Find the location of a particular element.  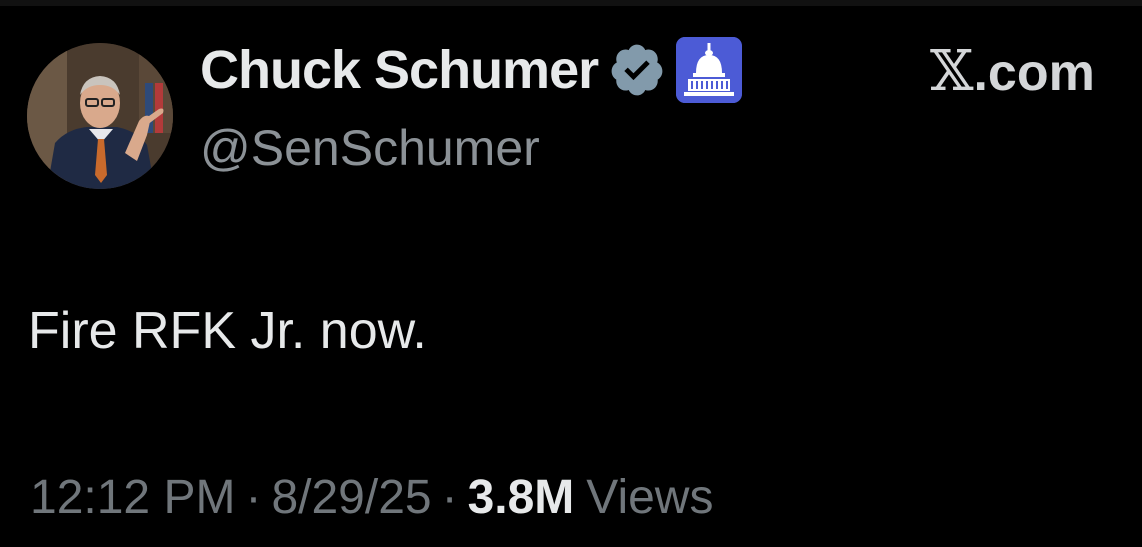

source-domain-label: .com is located at coordinates (1034, 73).